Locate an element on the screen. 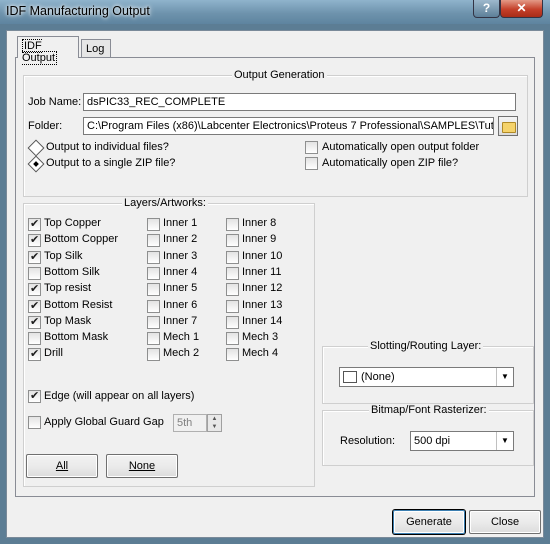 This screenshot has height=544, width=550. layer-label: Bottom Resist is located at coordinates (78, 304).